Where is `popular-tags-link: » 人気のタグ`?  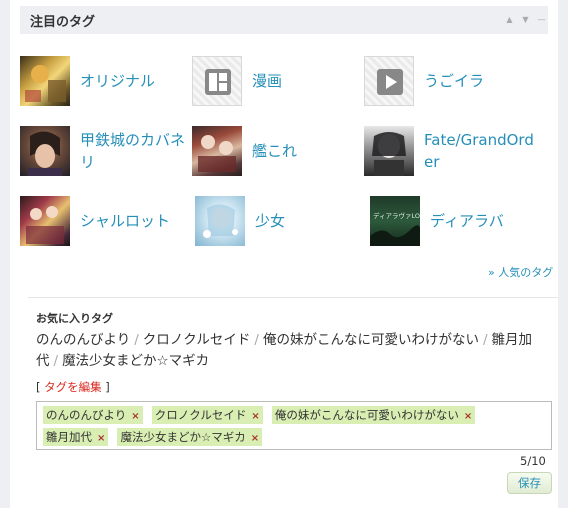 popular-tags-link: » 人気のタグ is located at coordinates (520, 272).